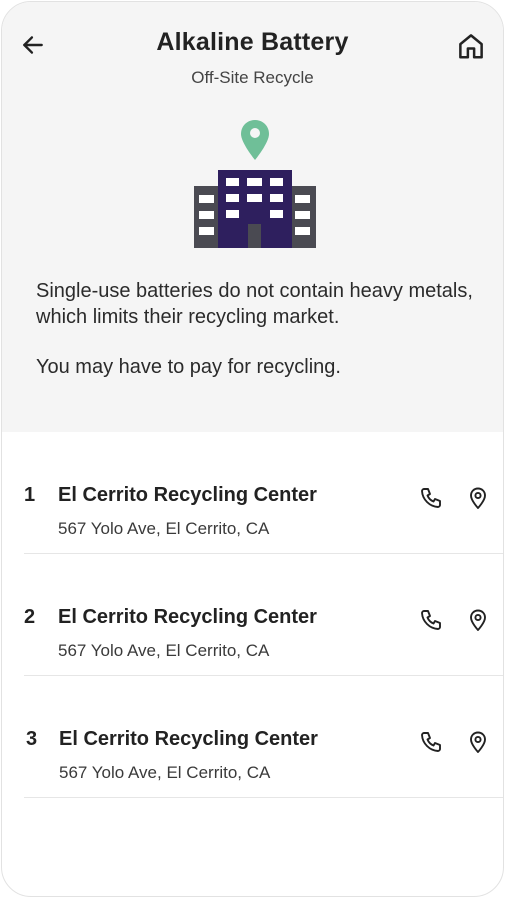 This screenshot has width=507, height=900. Describe the element at coordinates (30, 617) in the screenshot. I see `location-number: 2` at that location.